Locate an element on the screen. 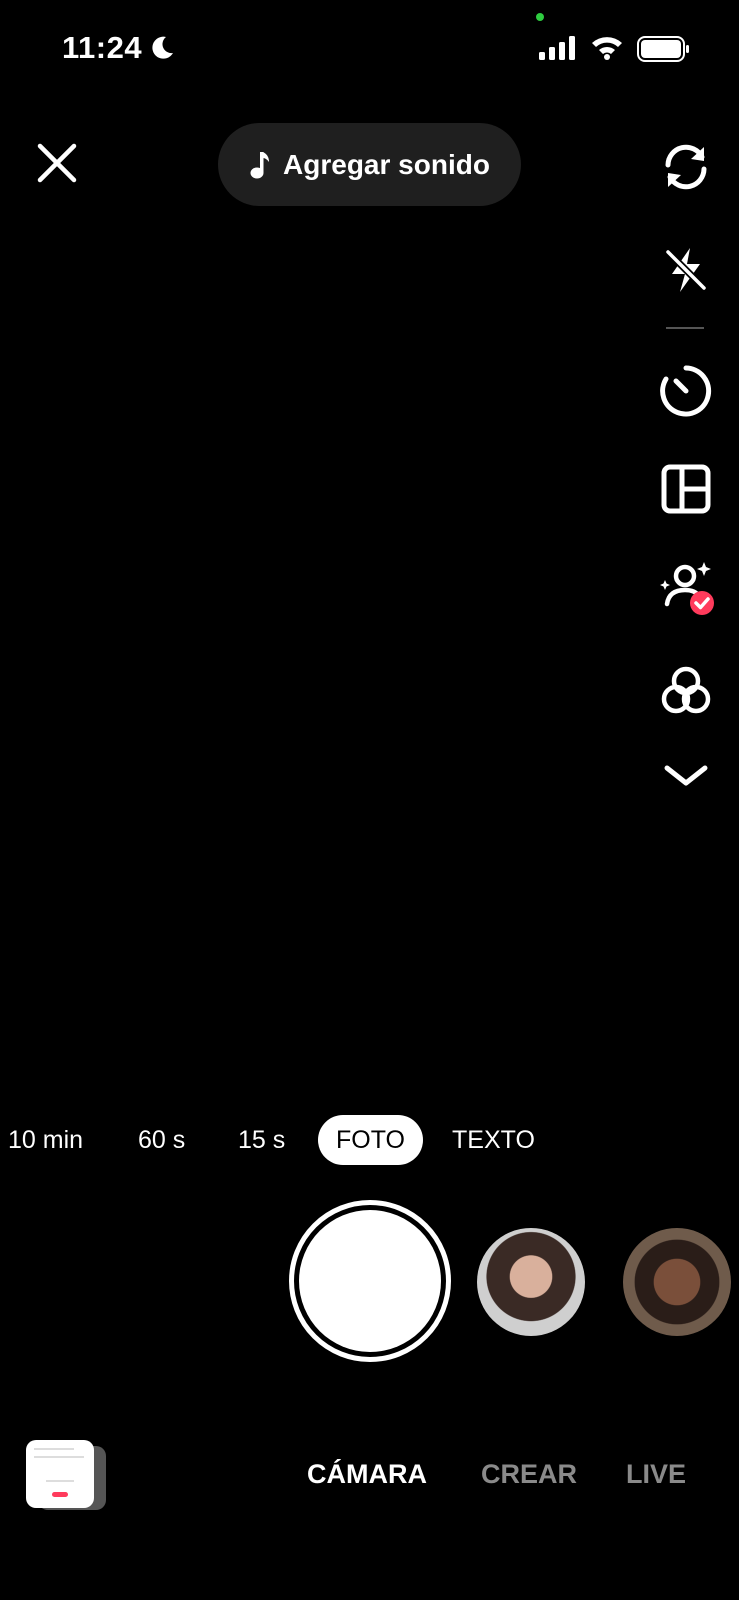 The image size is (739, 1600). filters-button is located at coordinates (686, 691).